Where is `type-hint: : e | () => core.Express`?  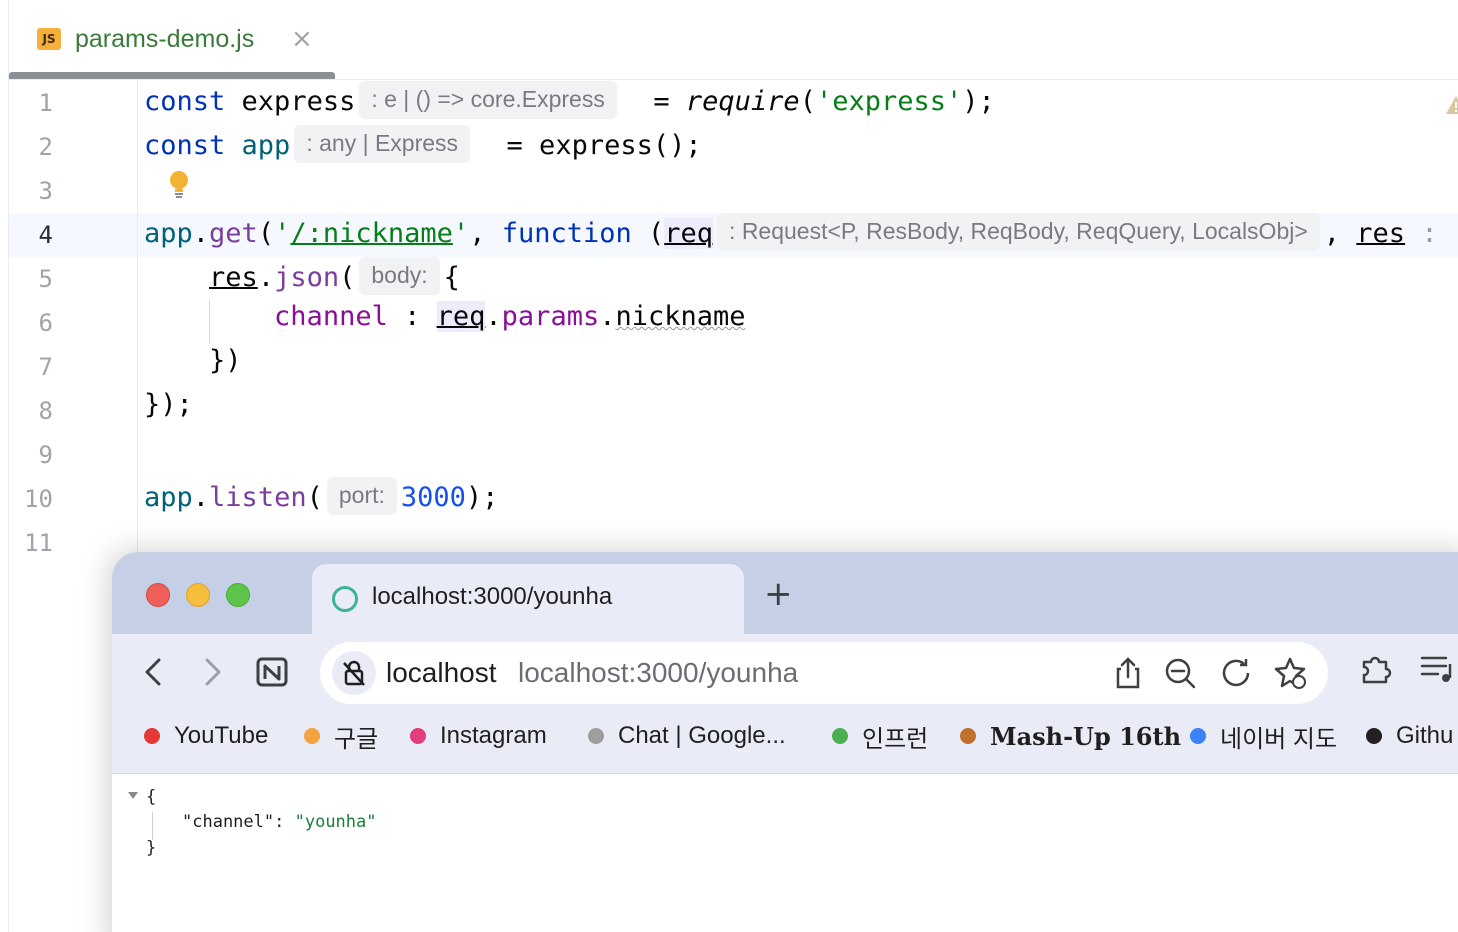
type-hint: : e | () => core.Express is located at coordinates (488, 100).